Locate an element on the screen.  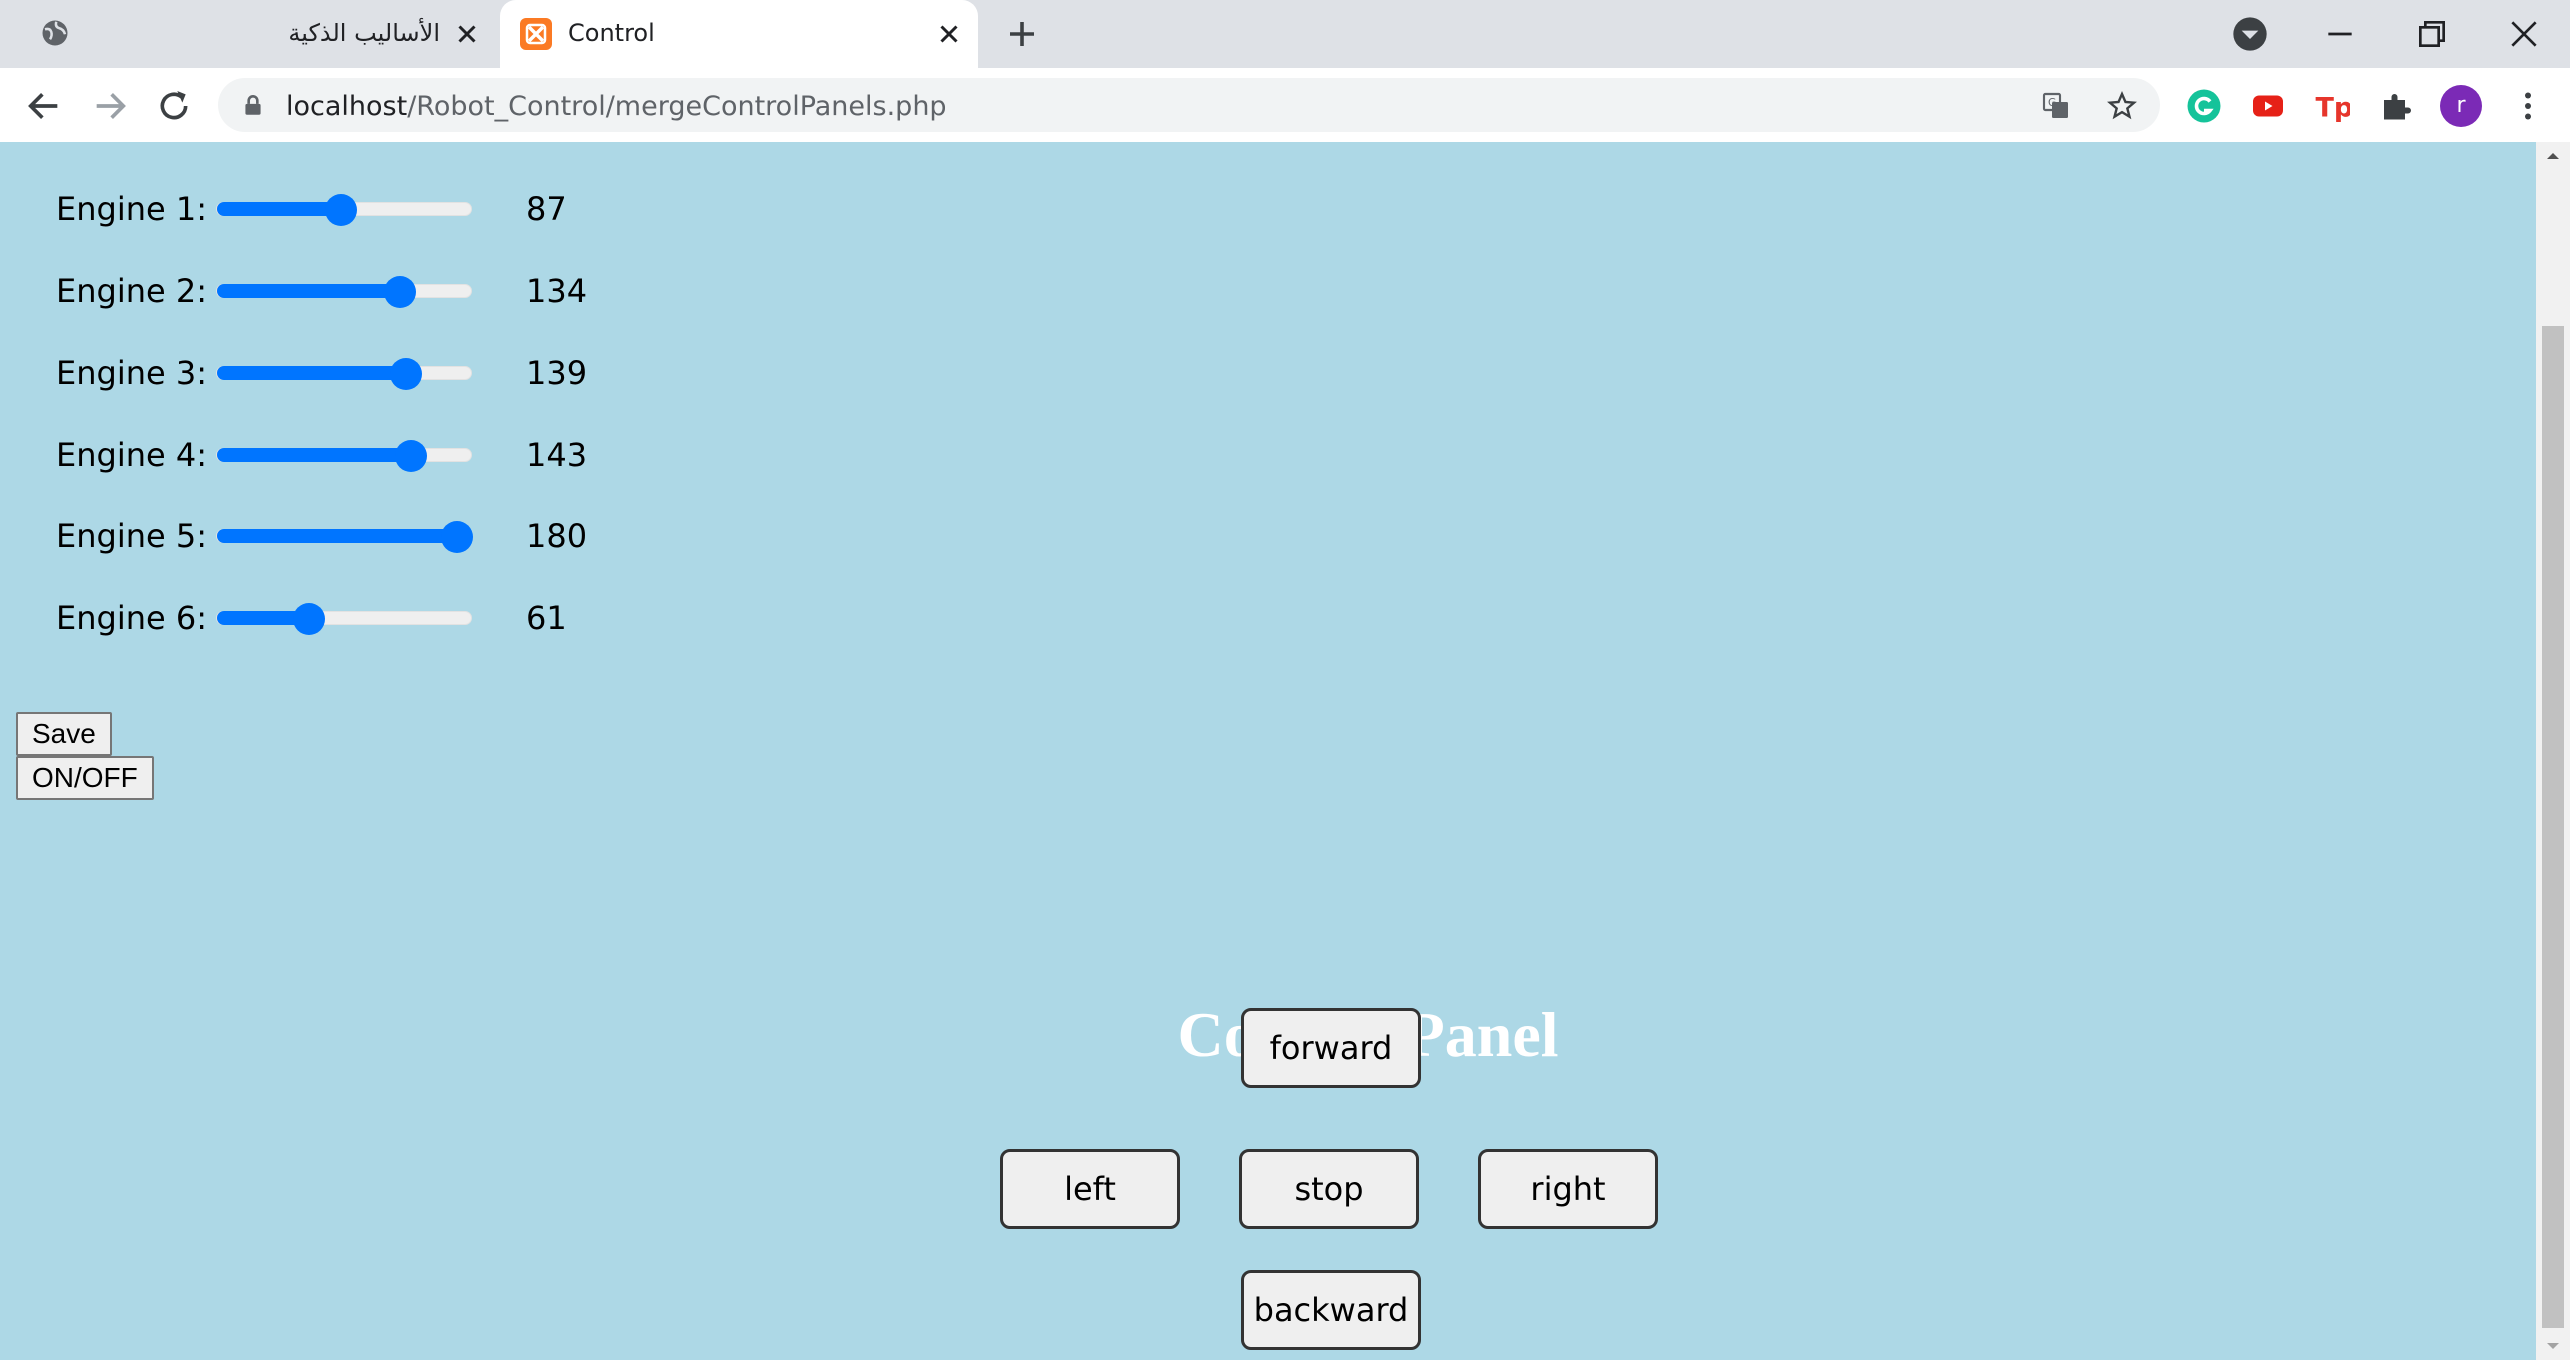
tab-title: الأساليب الذكية is located at coordinates (364, 33).